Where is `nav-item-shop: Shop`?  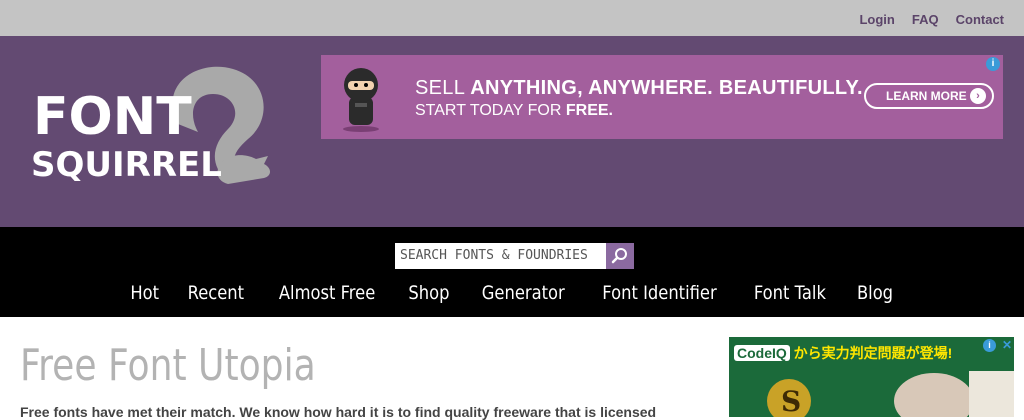
nav-item-shop: Shop is located at coordinates (428, 293).